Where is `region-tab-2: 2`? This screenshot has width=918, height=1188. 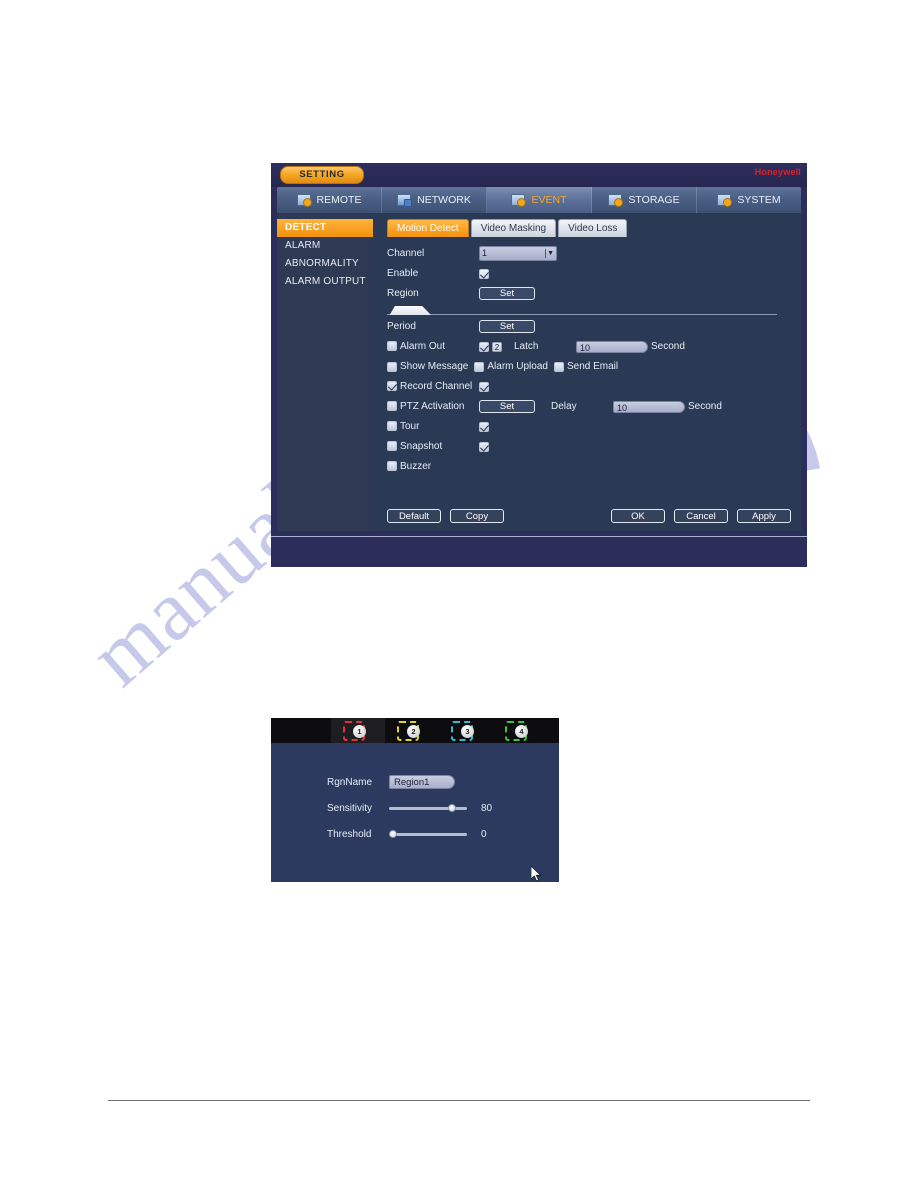
region-tab-2: 2 is located at coordinates (412, 730).